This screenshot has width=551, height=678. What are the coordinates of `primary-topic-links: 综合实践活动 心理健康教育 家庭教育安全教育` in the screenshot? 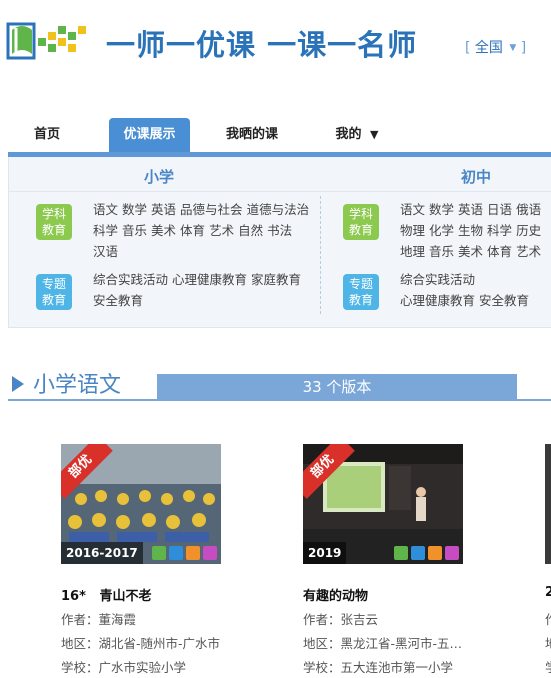 It's located at (204, 290).